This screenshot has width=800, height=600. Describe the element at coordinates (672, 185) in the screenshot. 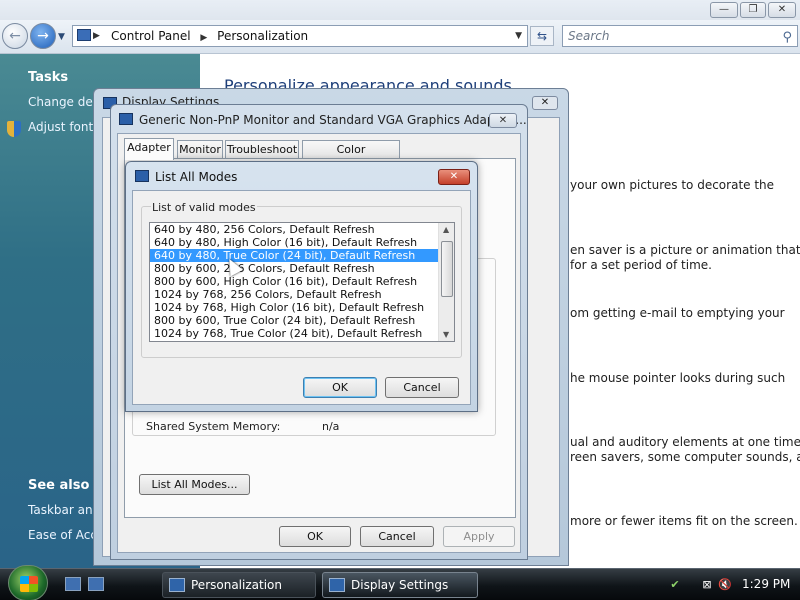

I see `desktop-background-description: your own pictures to decorate the` at that location.